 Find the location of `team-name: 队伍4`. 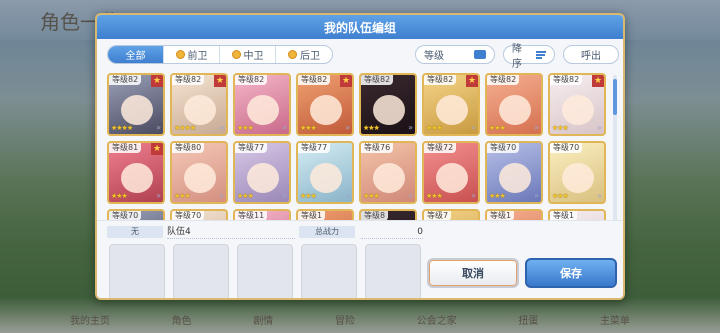

team-name: 队伍4 is located at coordinates (231, 232).